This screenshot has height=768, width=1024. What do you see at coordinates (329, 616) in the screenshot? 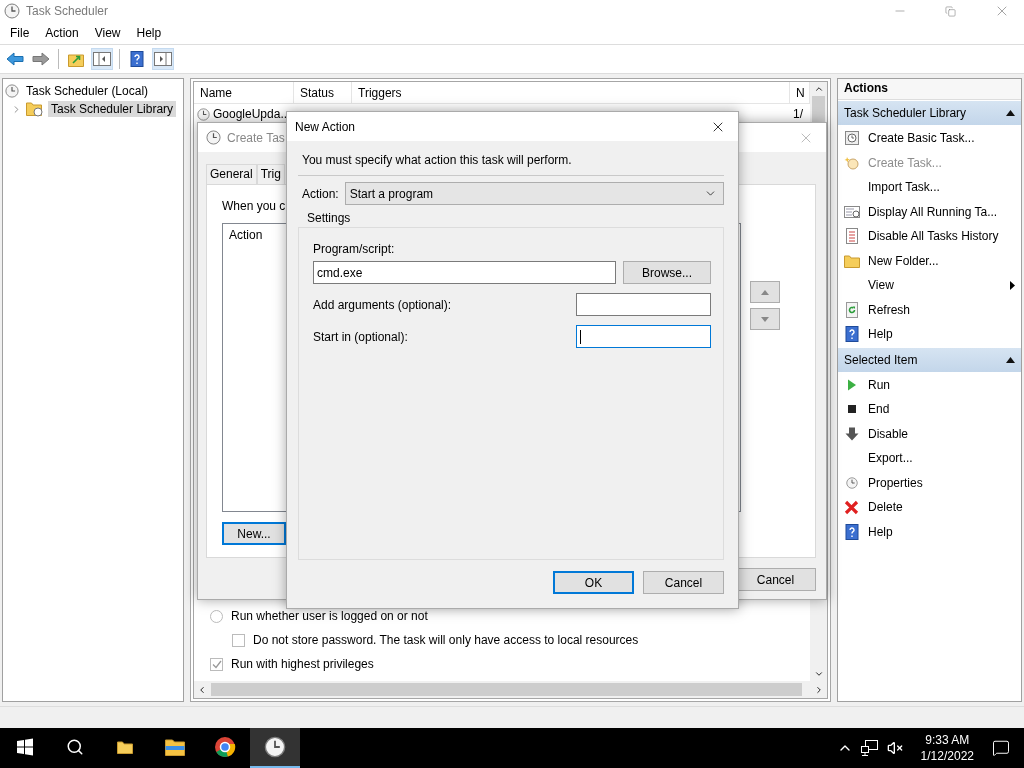
I see `option-label: Run whether user is logged on or not` at bounding box center [329, 616].